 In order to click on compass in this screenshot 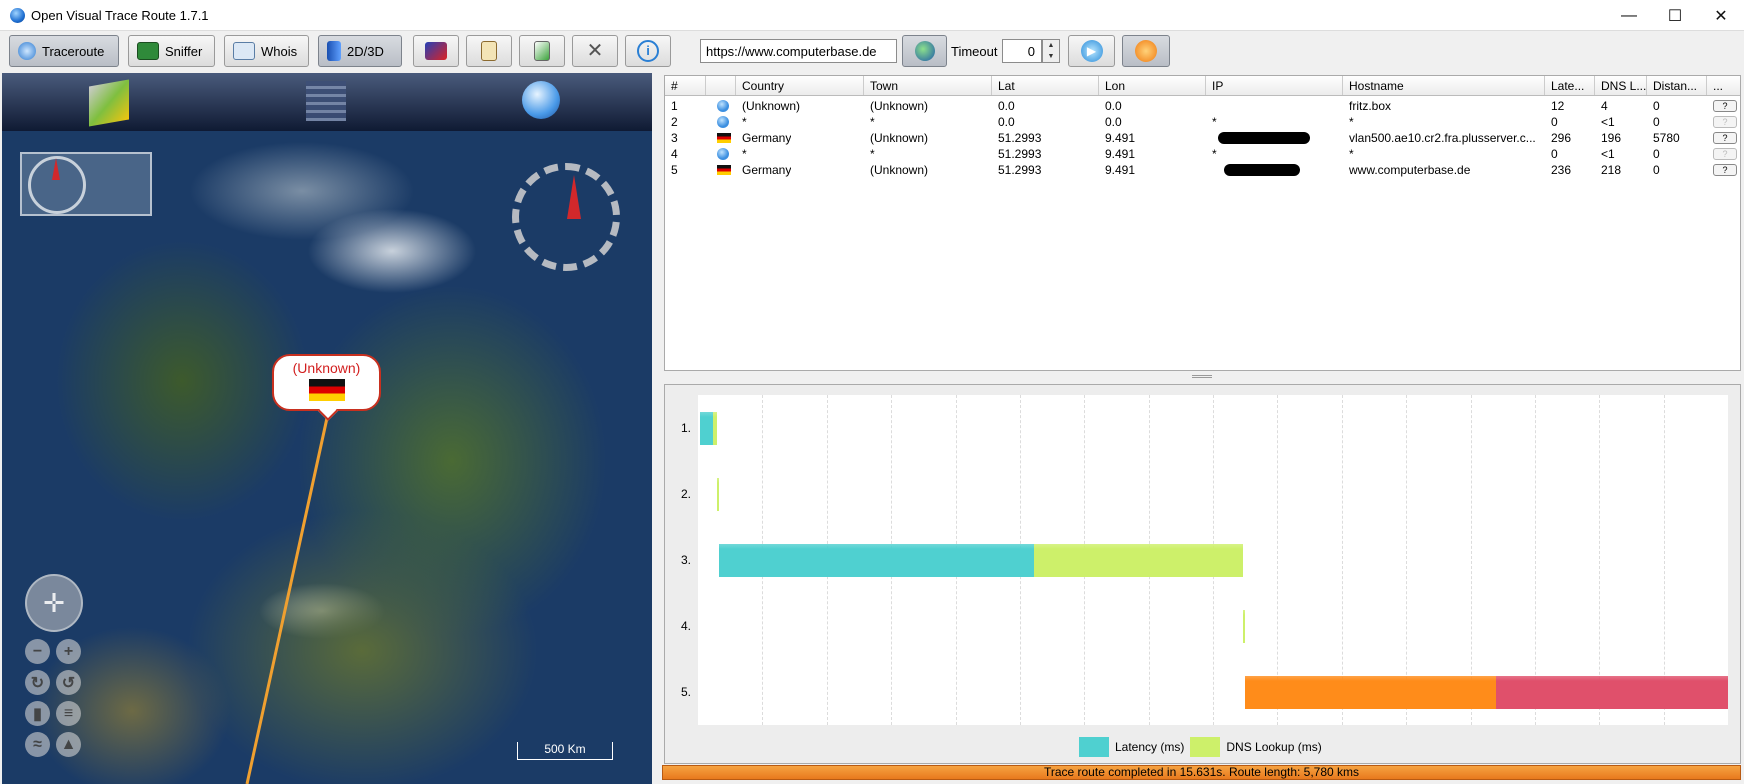, I will do `click(566, 217)`.